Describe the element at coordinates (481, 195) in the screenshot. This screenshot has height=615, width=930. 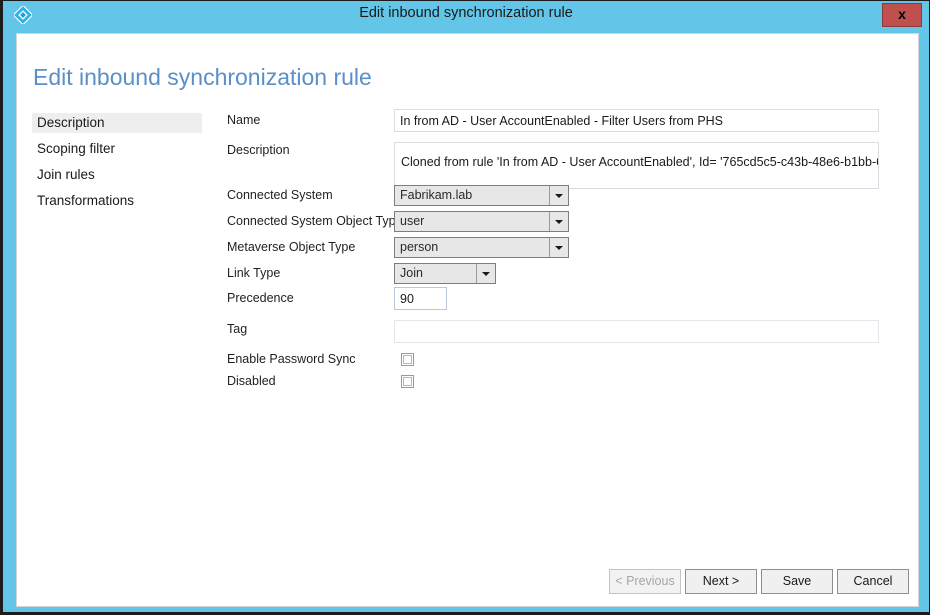
I see `connected-system-dropdown: Fabrikam.lab` at that location.